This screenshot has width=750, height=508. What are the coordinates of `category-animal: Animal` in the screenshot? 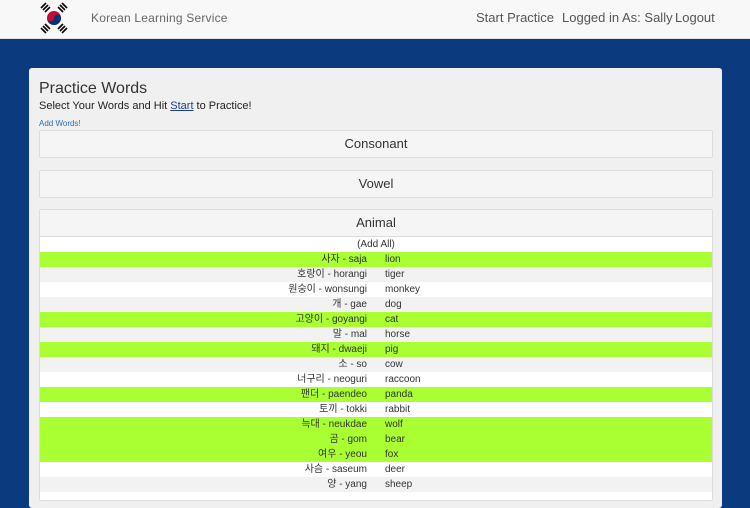 It's located at (376, 223).